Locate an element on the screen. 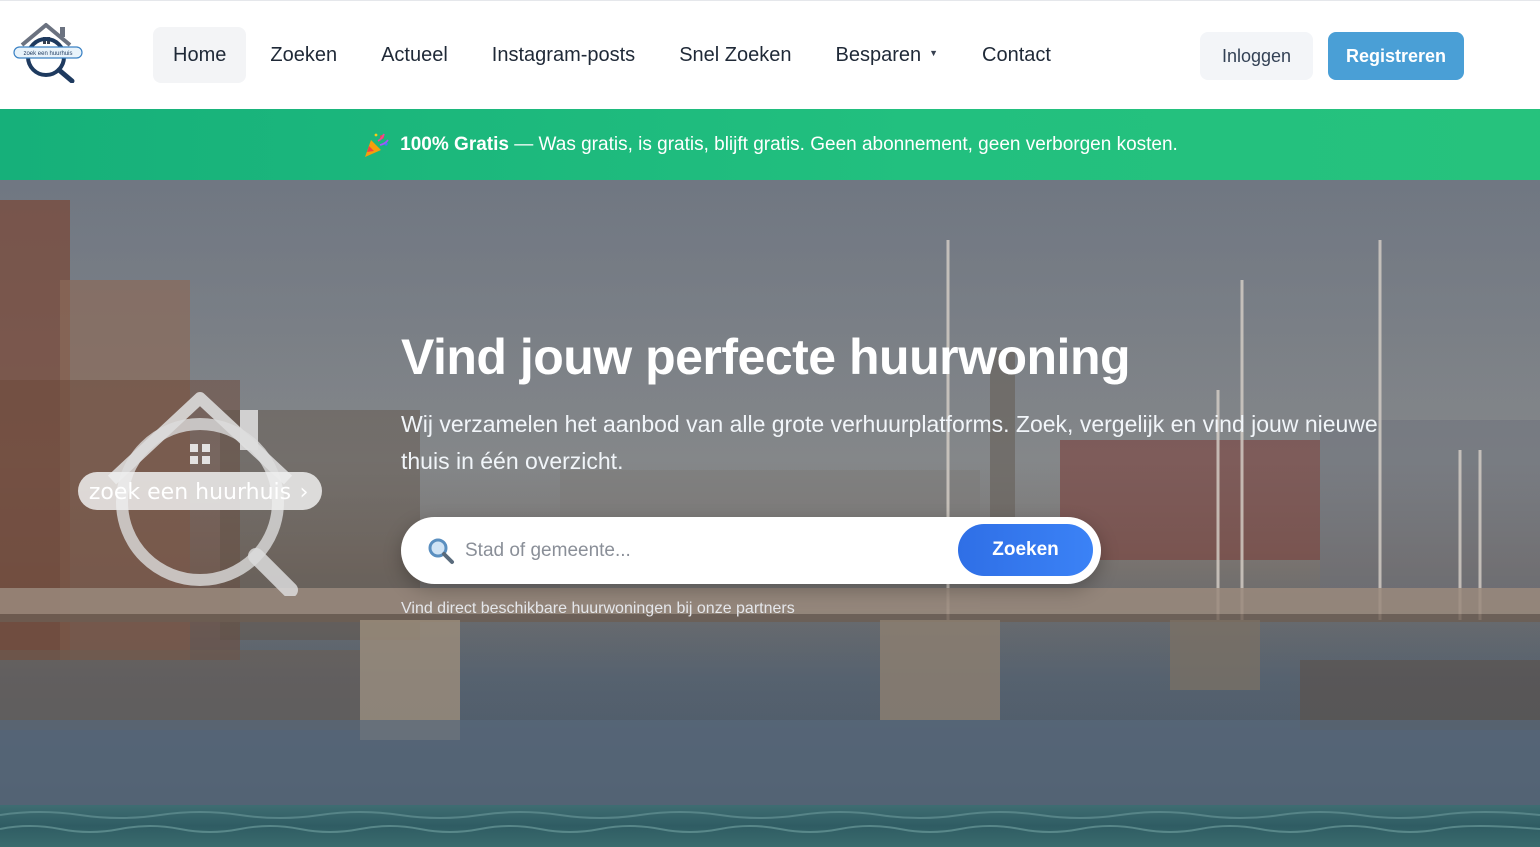 The height and width of the screenshot is (847, 1540). nav-contact-label: Contact is located at coordinates (1016, 54).